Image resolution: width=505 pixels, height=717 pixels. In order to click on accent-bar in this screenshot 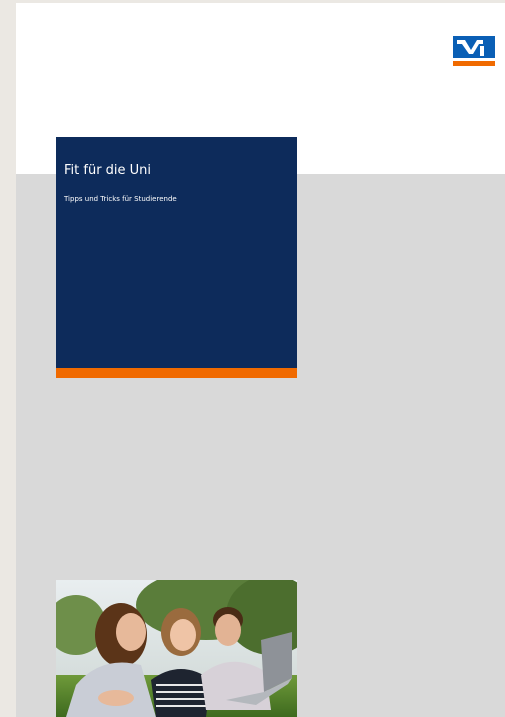, I will do `click(176, 373)`.